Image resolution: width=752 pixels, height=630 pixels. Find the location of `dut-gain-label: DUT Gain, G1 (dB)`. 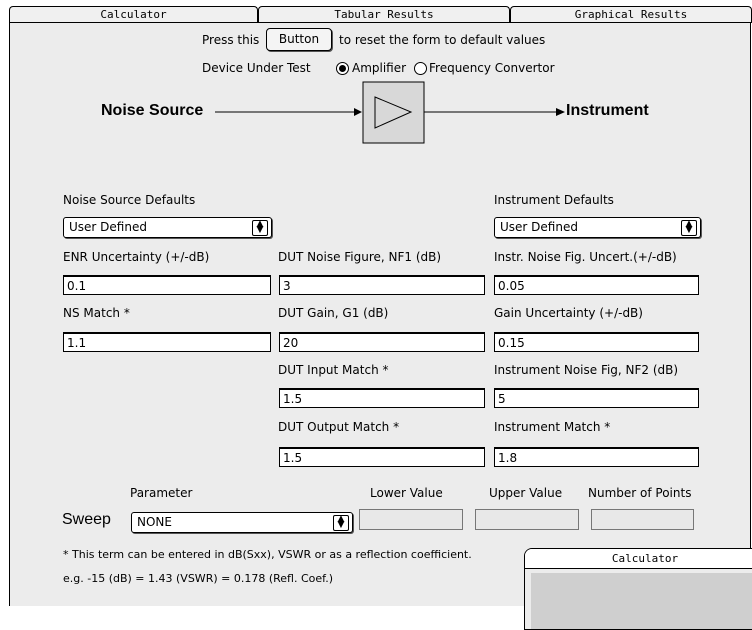

dut-gain-label: DUT Gain, G1 (dB) is located at coordinates (333, 313).